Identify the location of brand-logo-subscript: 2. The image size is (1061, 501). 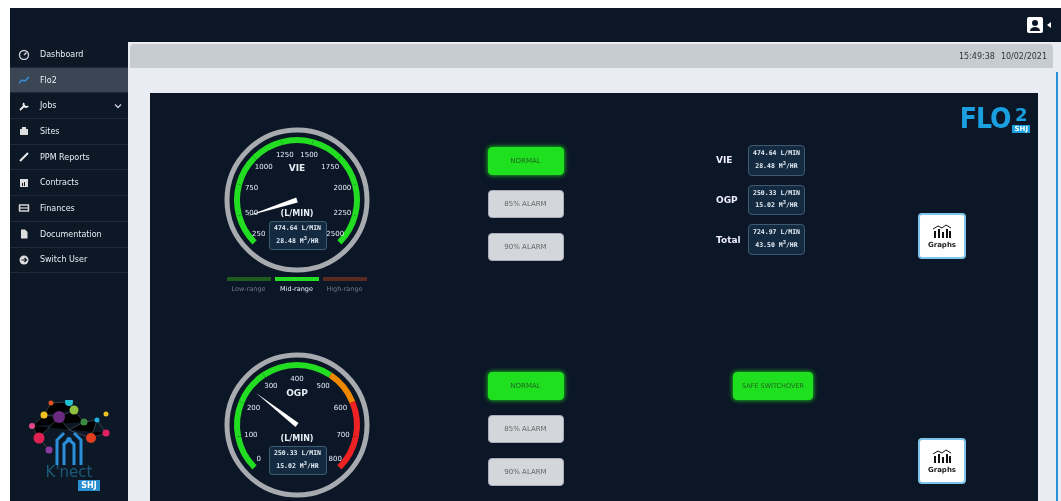
(1021, 115).